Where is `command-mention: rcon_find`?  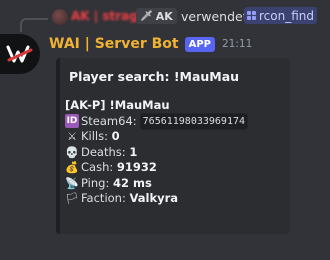 command-mention: rcon_find is located at coordinates (280, 15).